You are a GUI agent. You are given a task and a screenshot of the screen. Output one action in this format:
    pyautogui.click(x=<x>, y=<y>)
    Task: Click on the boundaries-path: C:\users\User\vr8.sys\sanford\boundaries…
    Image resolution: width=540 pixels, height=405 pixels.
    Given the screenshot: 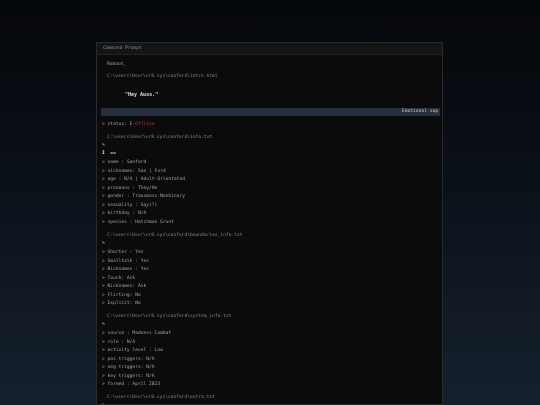 What is the action you would take?
    pyautogui.click(x=175, y=235)
    